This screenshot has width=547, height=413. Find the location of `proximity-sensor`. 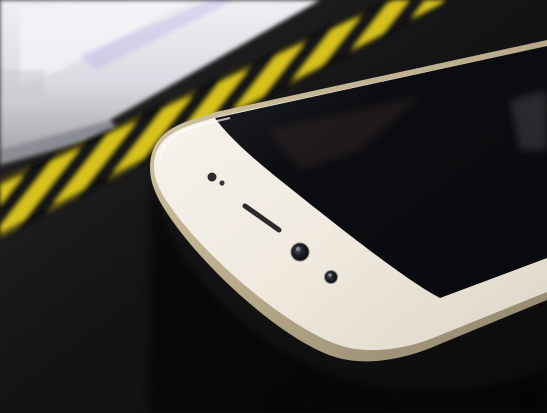

proximity-sensor is located at coordinates (212, 177).